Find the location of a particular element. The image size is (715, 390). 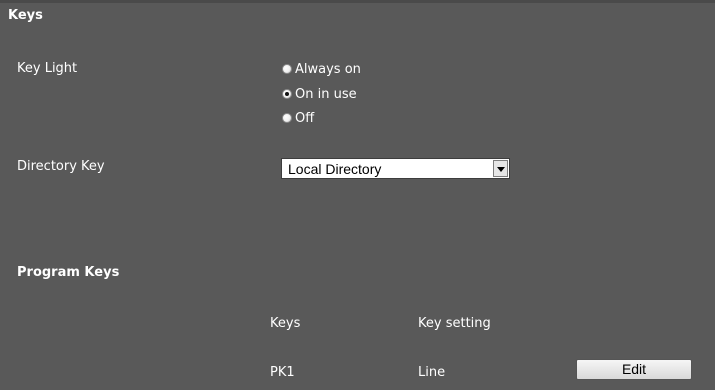

directory-key-value: Local Directory is located at coordinates (335, 169).